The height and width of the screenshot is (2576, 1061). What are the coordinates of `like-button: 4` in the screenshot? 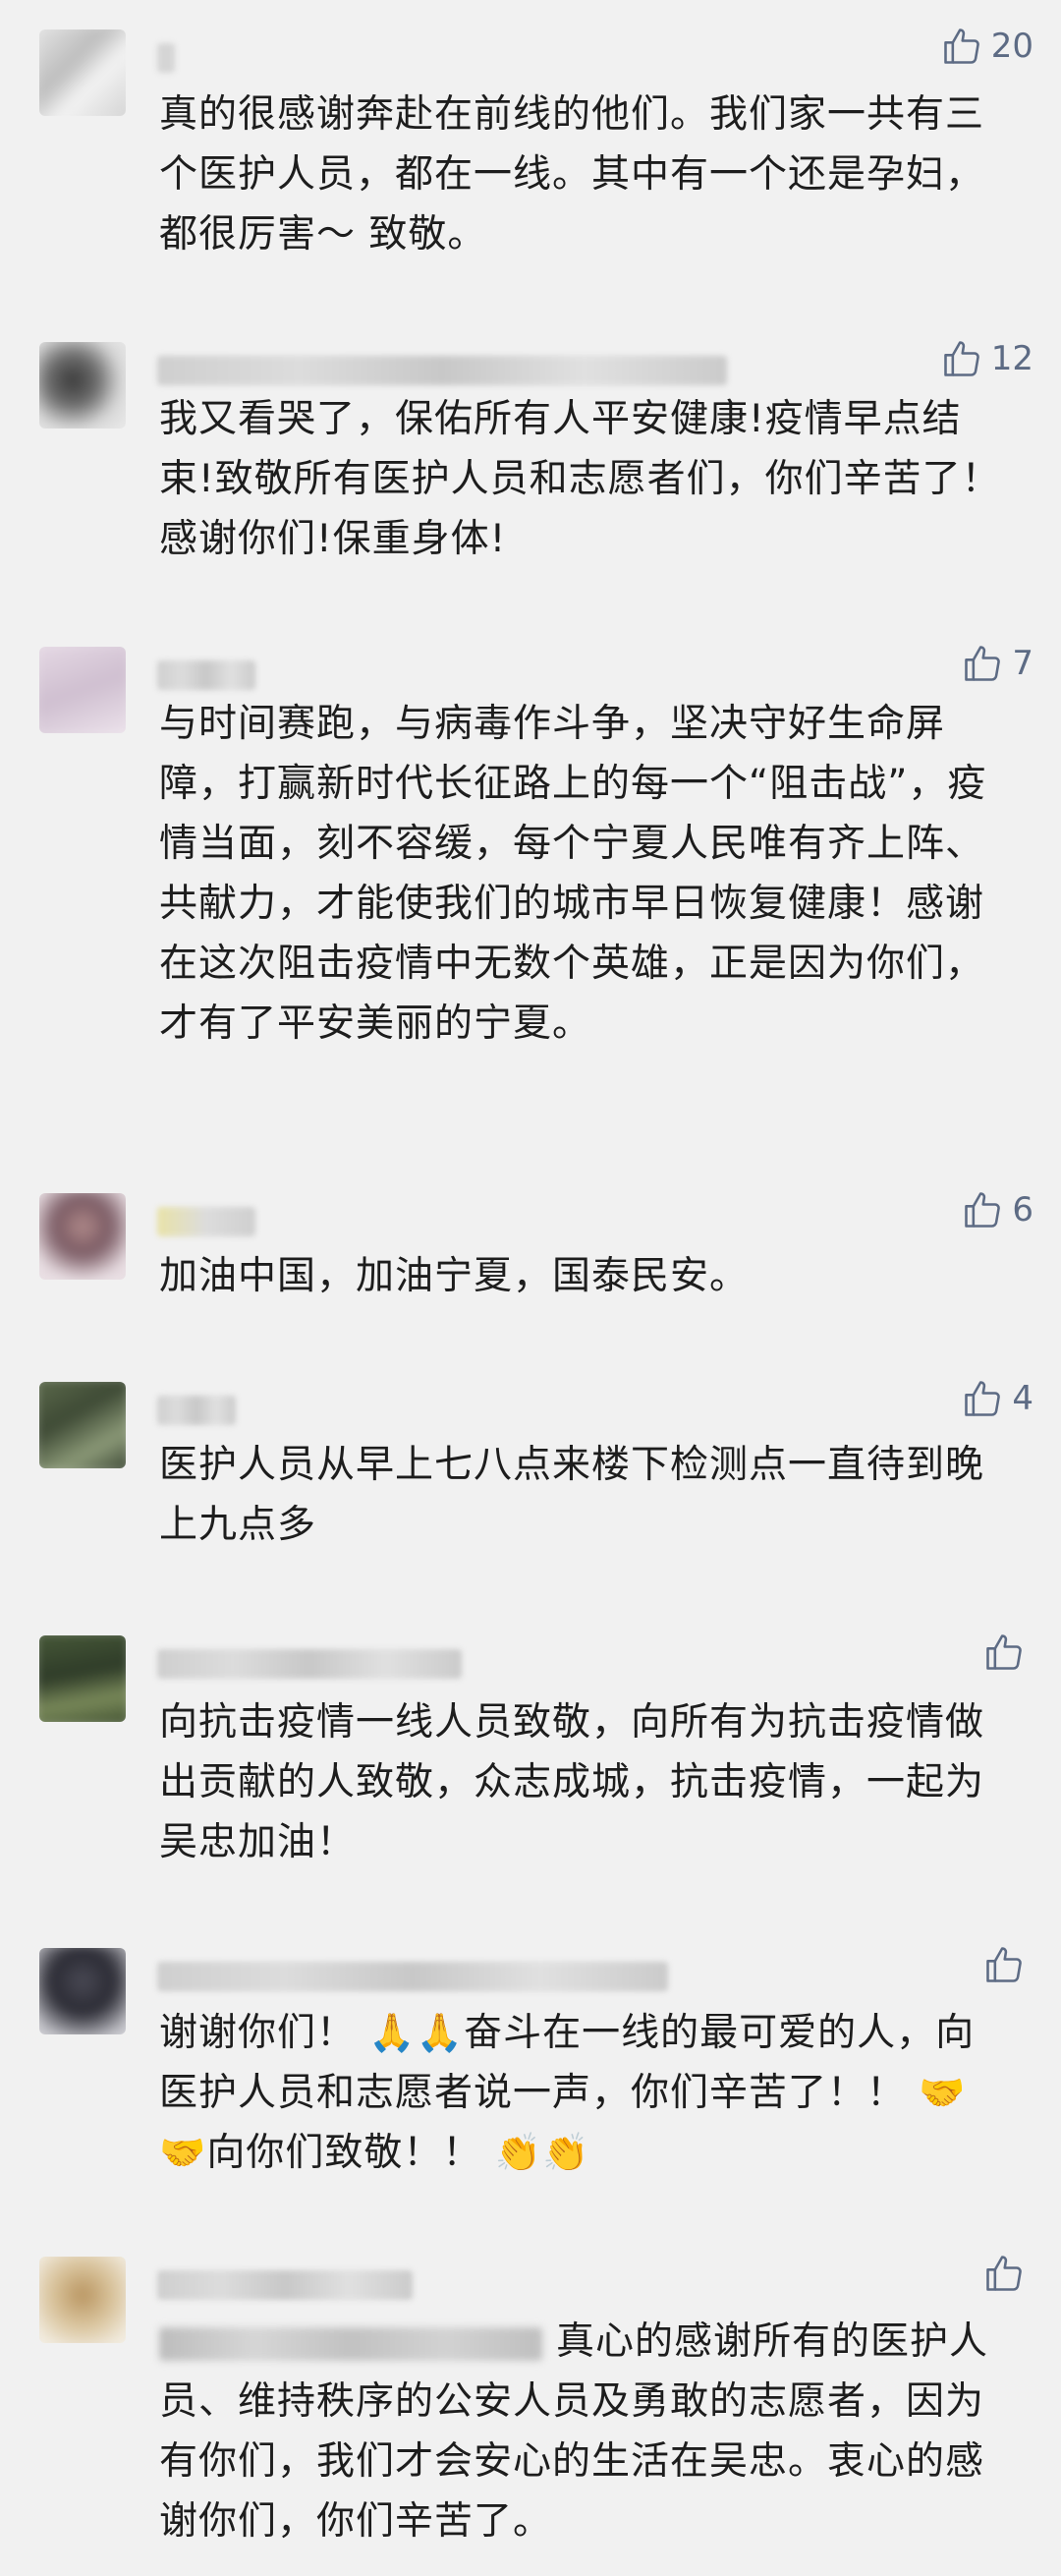 It's located at (997, 1399).